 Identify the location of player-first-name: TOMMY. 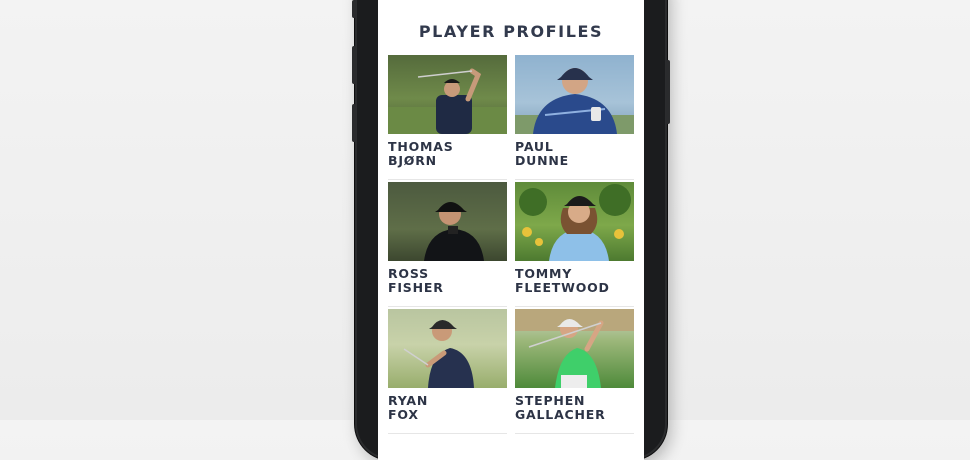
(544, 273).